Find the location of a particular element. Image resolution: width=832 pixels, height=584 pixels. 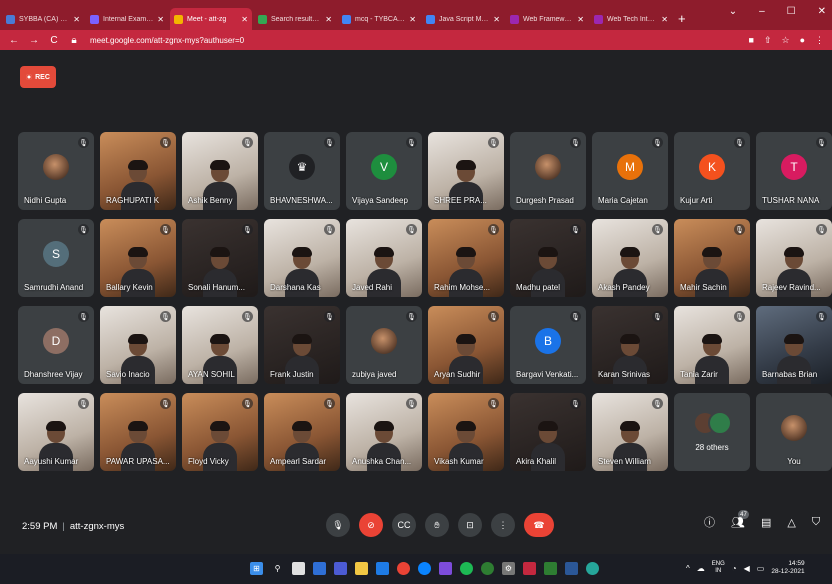

browser-tab: Search results - G ✕ is located at coordinates (295, 19).